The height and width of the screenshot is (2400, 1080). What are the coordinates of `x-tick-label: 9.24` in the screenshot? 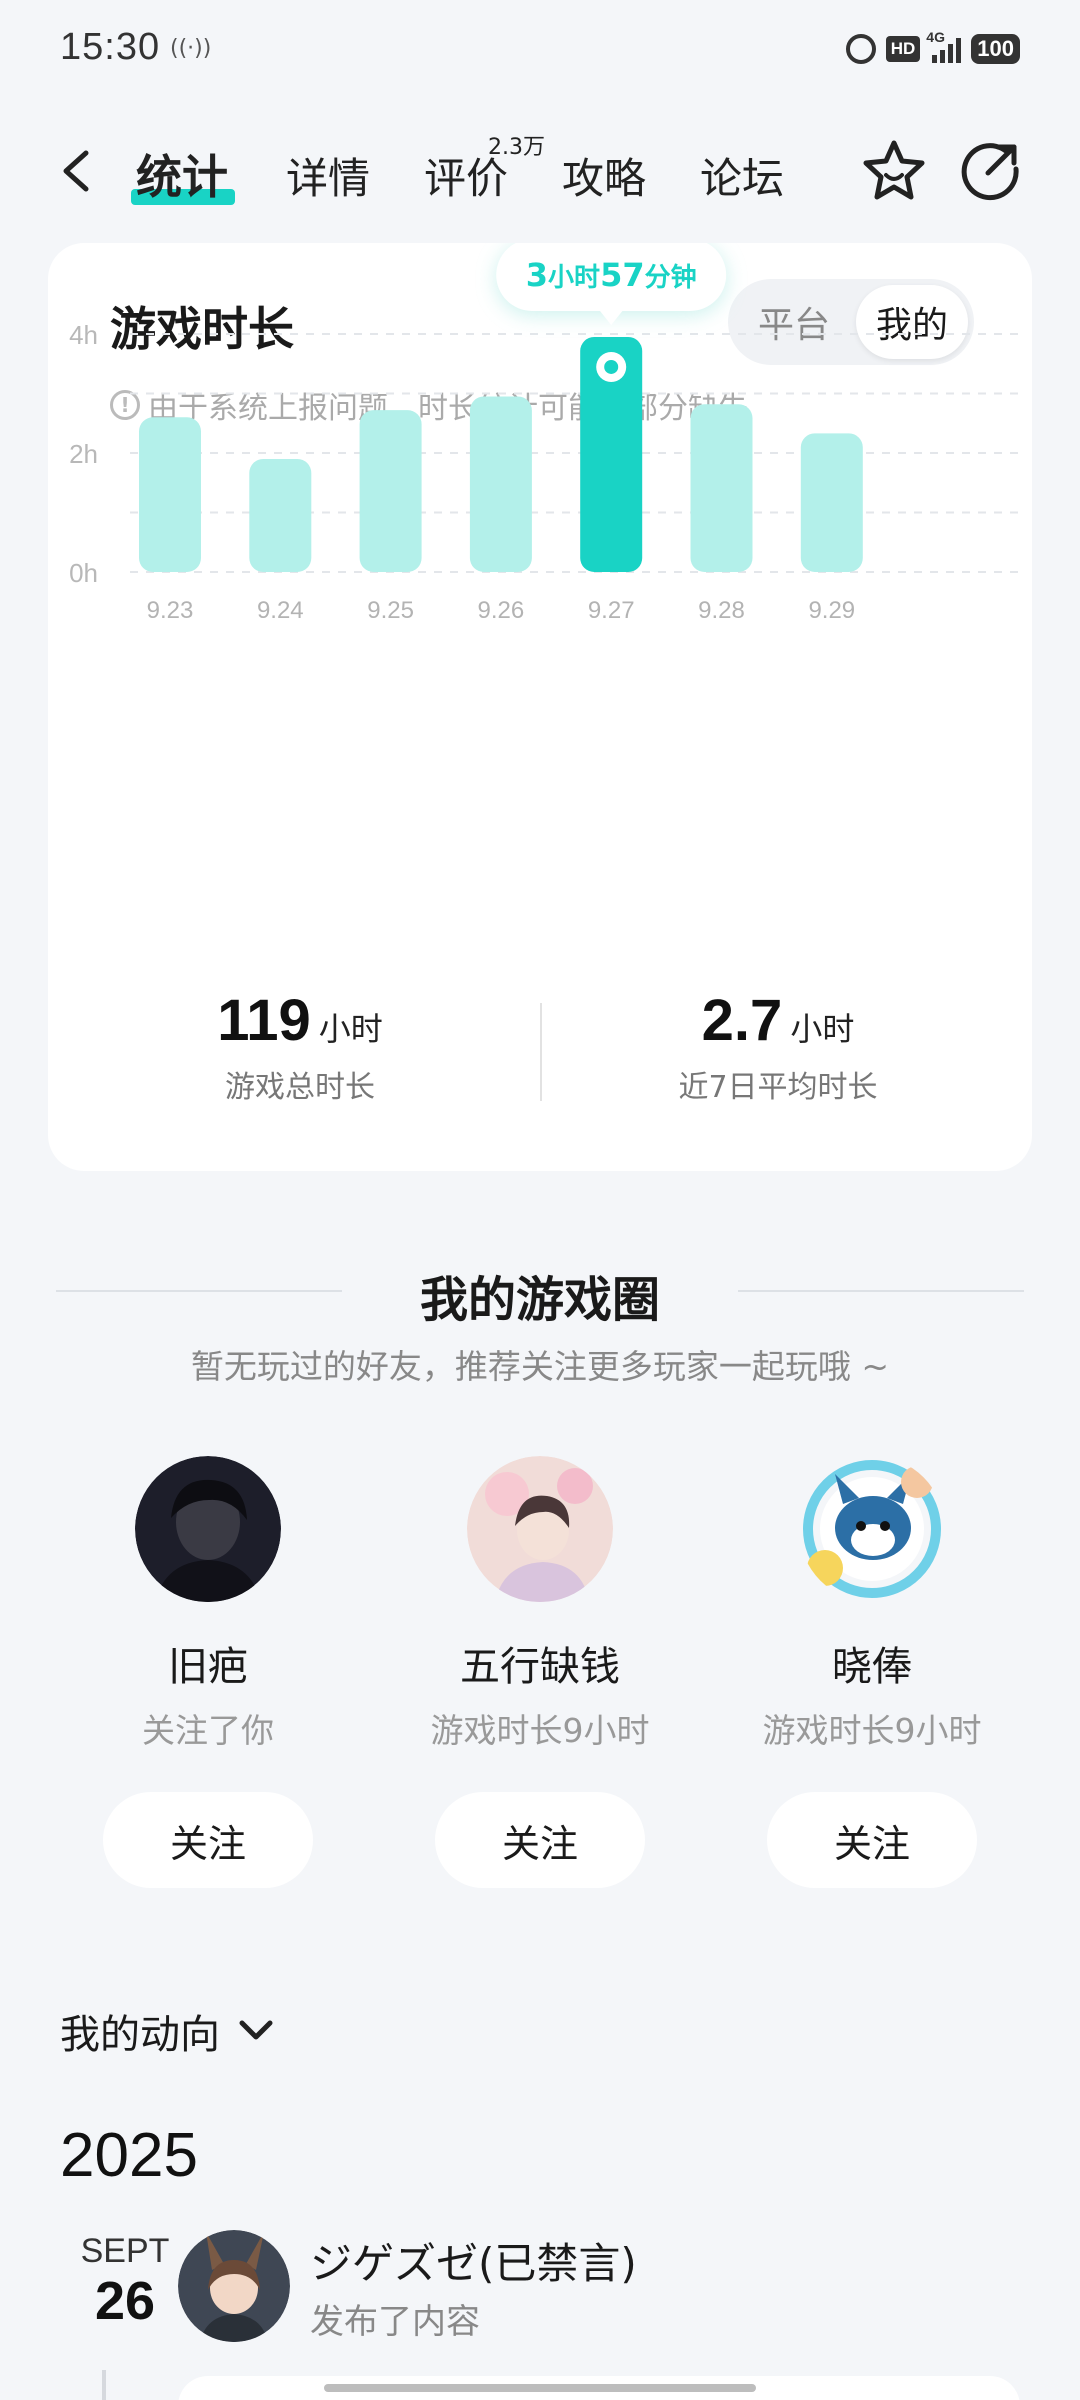 It's located at (280, 610).